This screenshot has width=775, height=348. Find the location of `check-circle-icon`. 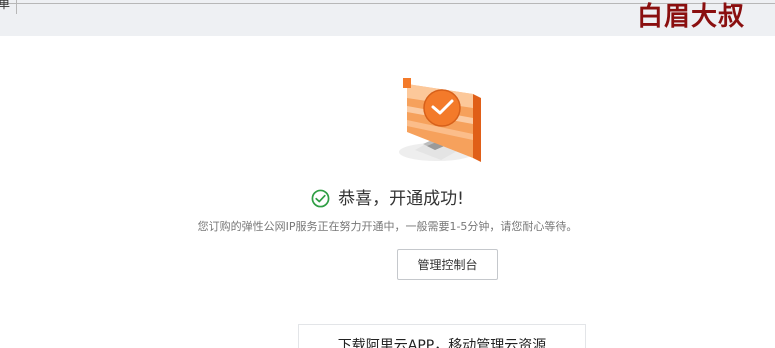

check-circle-icon is located at coordinates (320, 202).